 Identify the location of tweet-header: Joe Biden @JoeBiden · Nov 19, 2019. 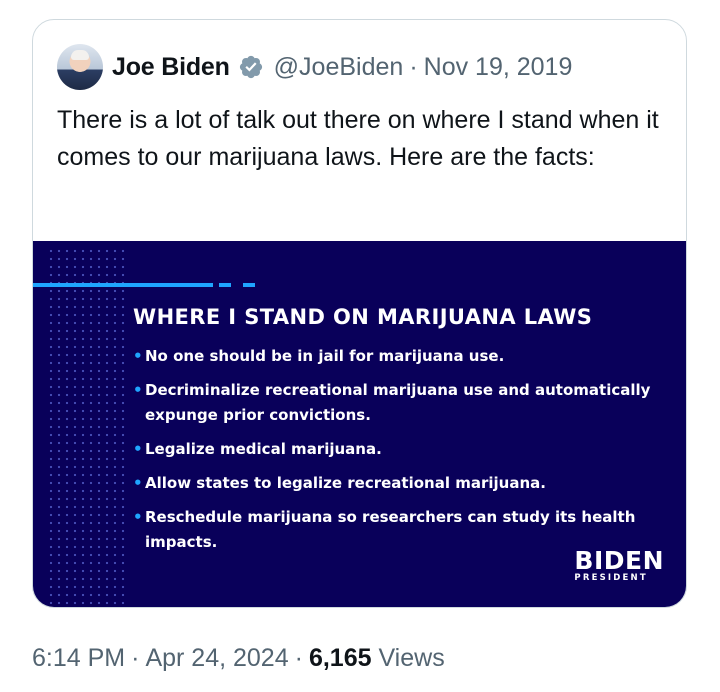
(314, 67).